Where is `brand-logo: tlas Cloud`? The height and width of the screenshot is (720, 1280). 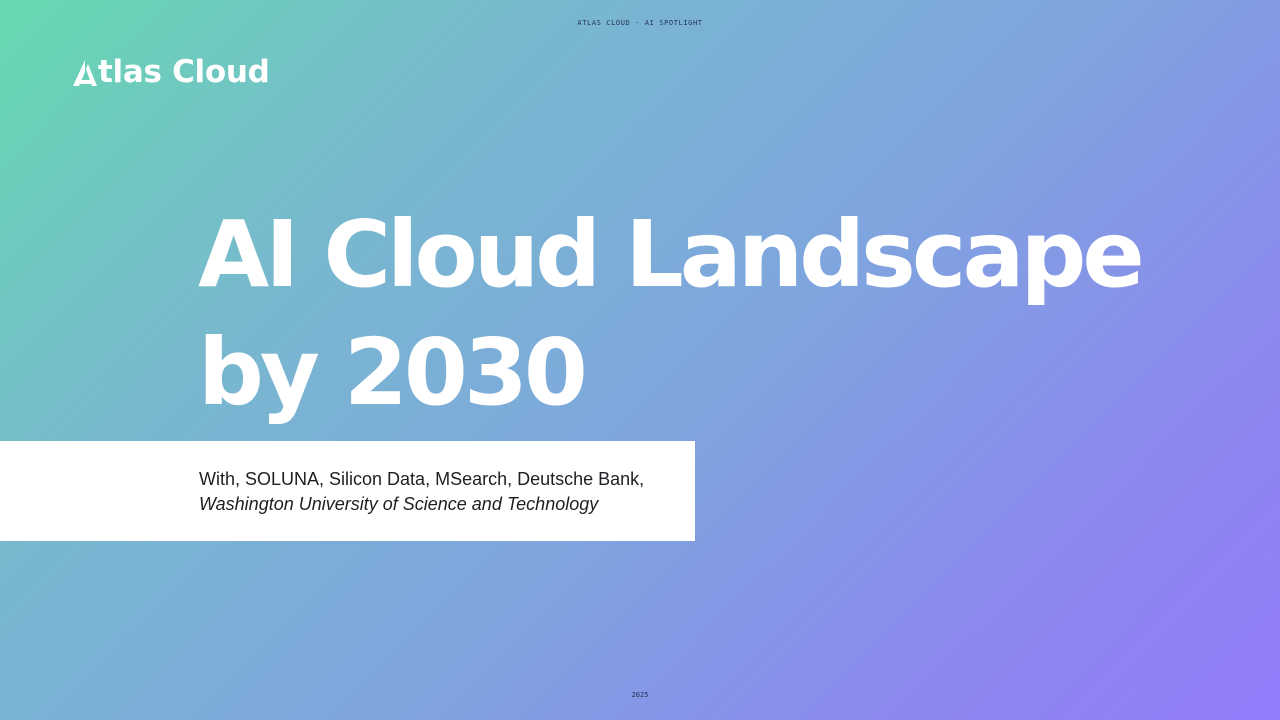 brand-logo: tlas Cloud is located at coordinates (171, 72).